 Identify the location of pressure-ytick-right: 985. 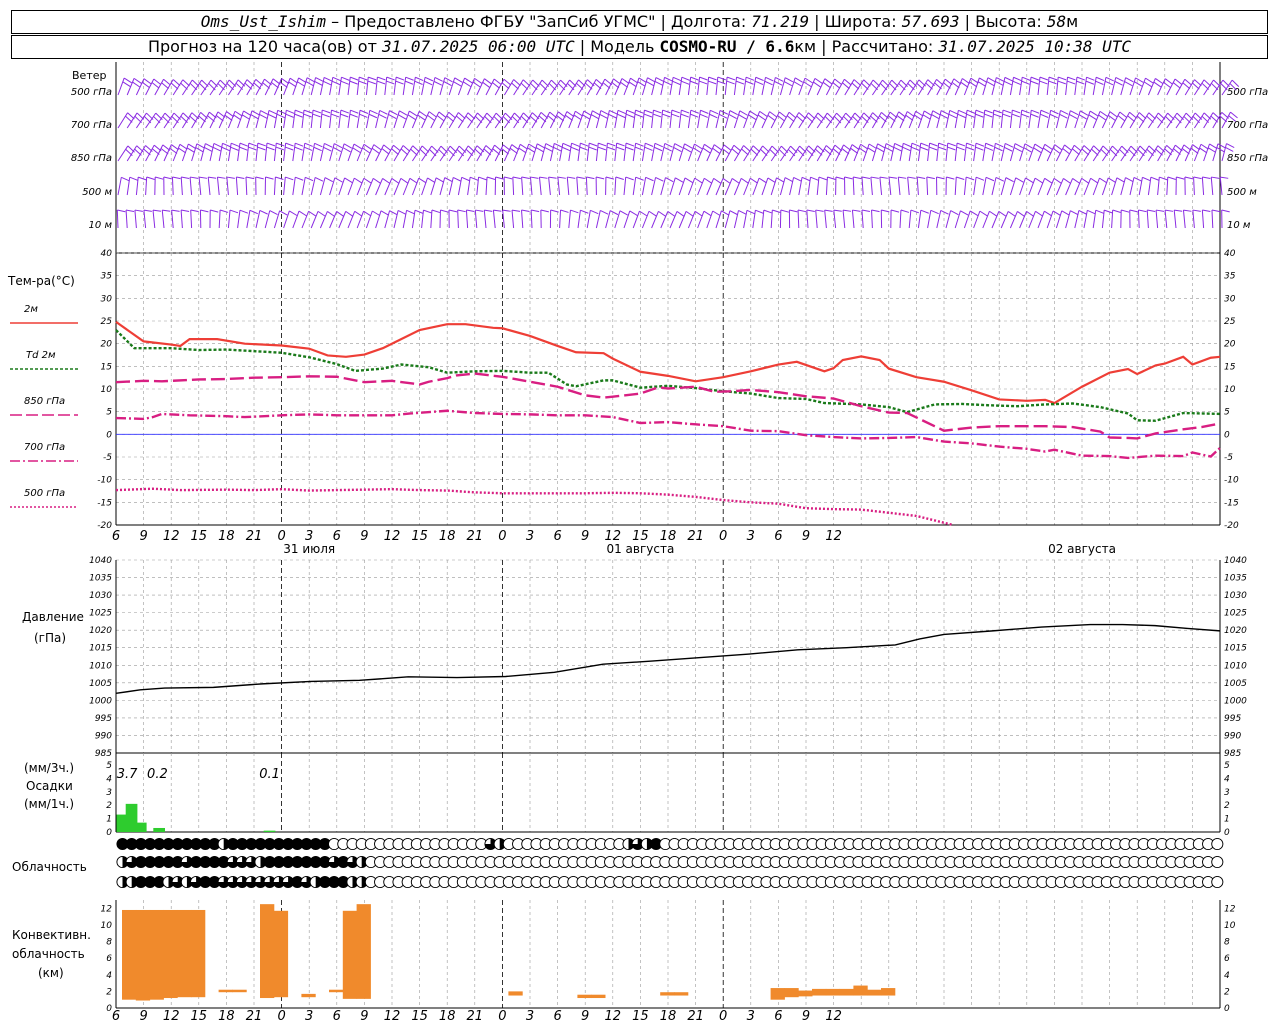
(1232, 754).